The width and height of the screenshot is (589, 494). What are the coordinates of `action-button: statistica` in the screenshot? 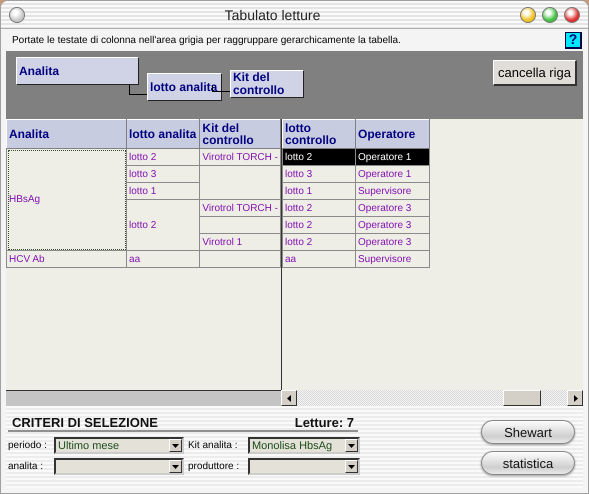 It's located at (528, 463).